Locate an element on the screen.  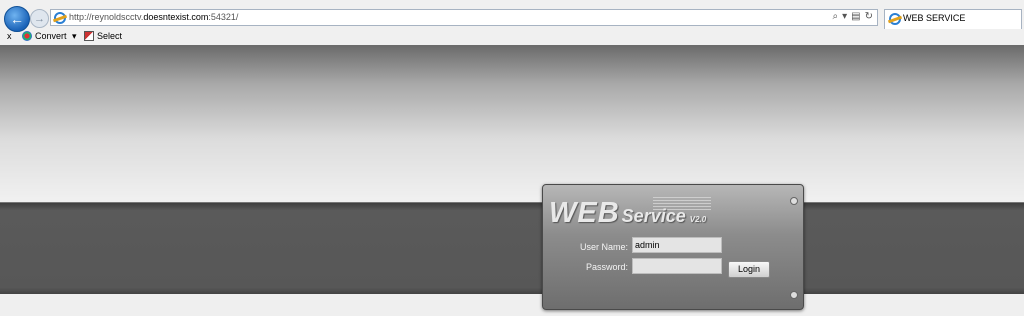
address-tools: ⌕ ▾ ▤ ↻ is located at coordinates (853, 16).